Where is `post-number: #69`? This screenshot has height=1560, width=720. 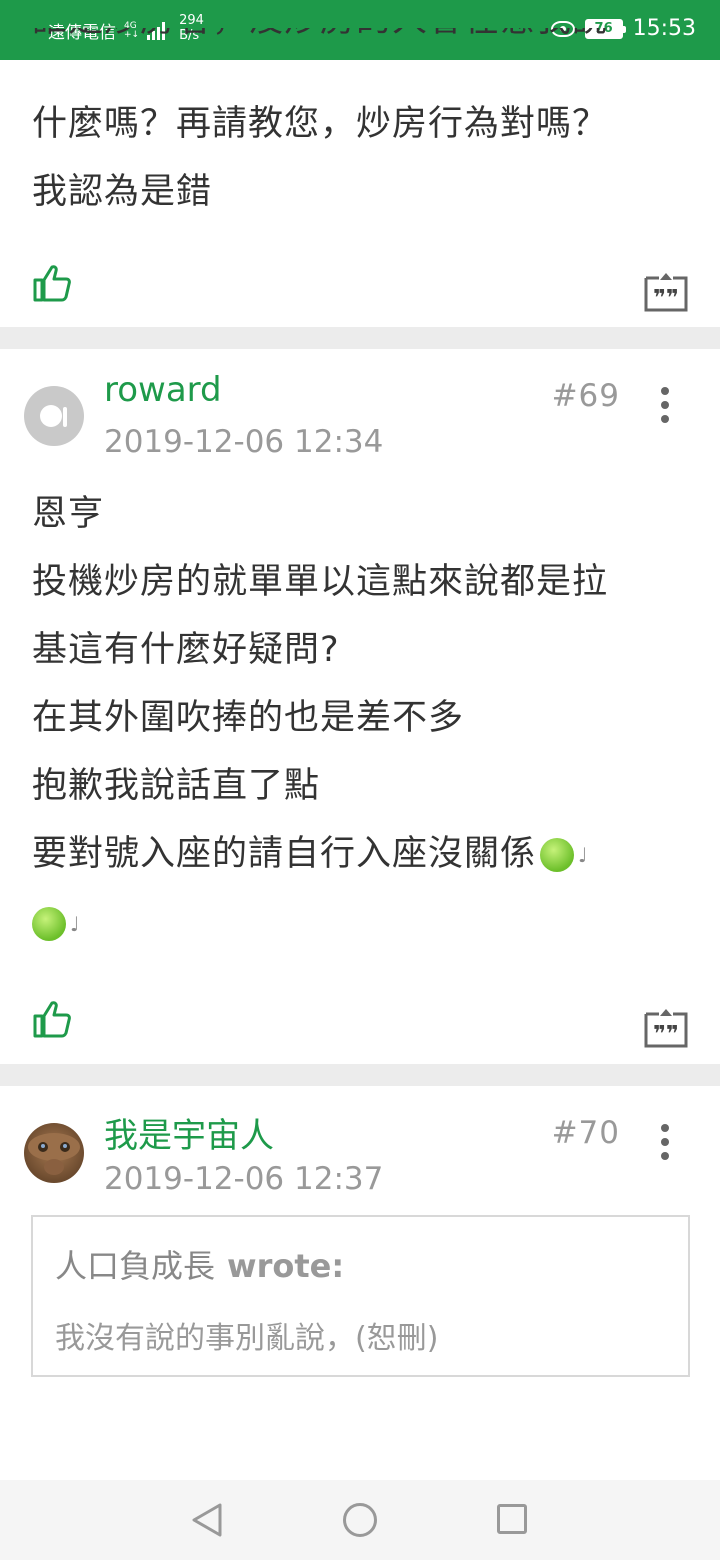
post-number: #69 is located at coordinates (585, 396).